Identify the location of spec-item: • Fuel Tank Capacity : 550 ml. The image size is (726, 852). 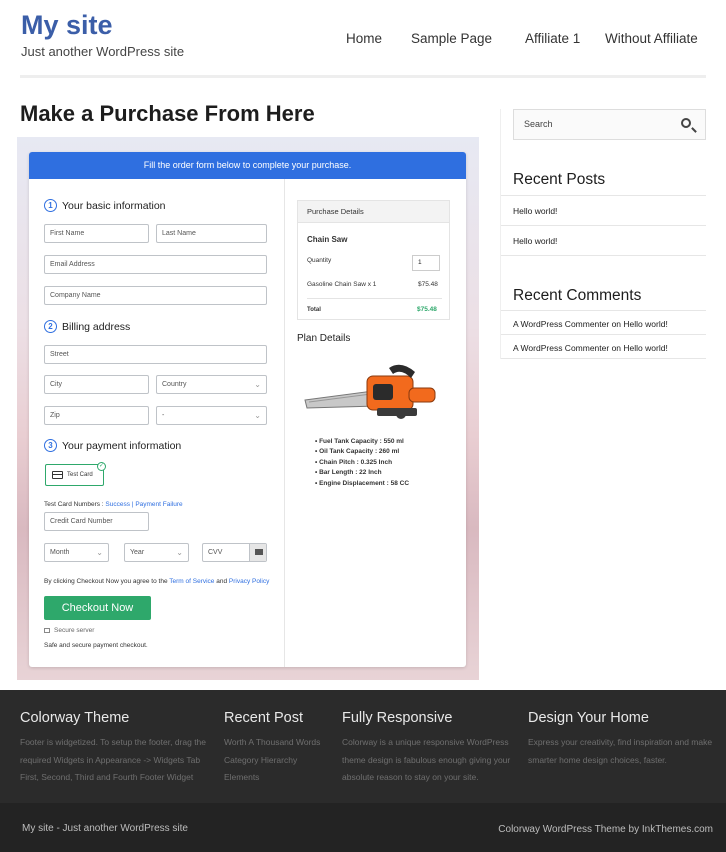
(359, 441).